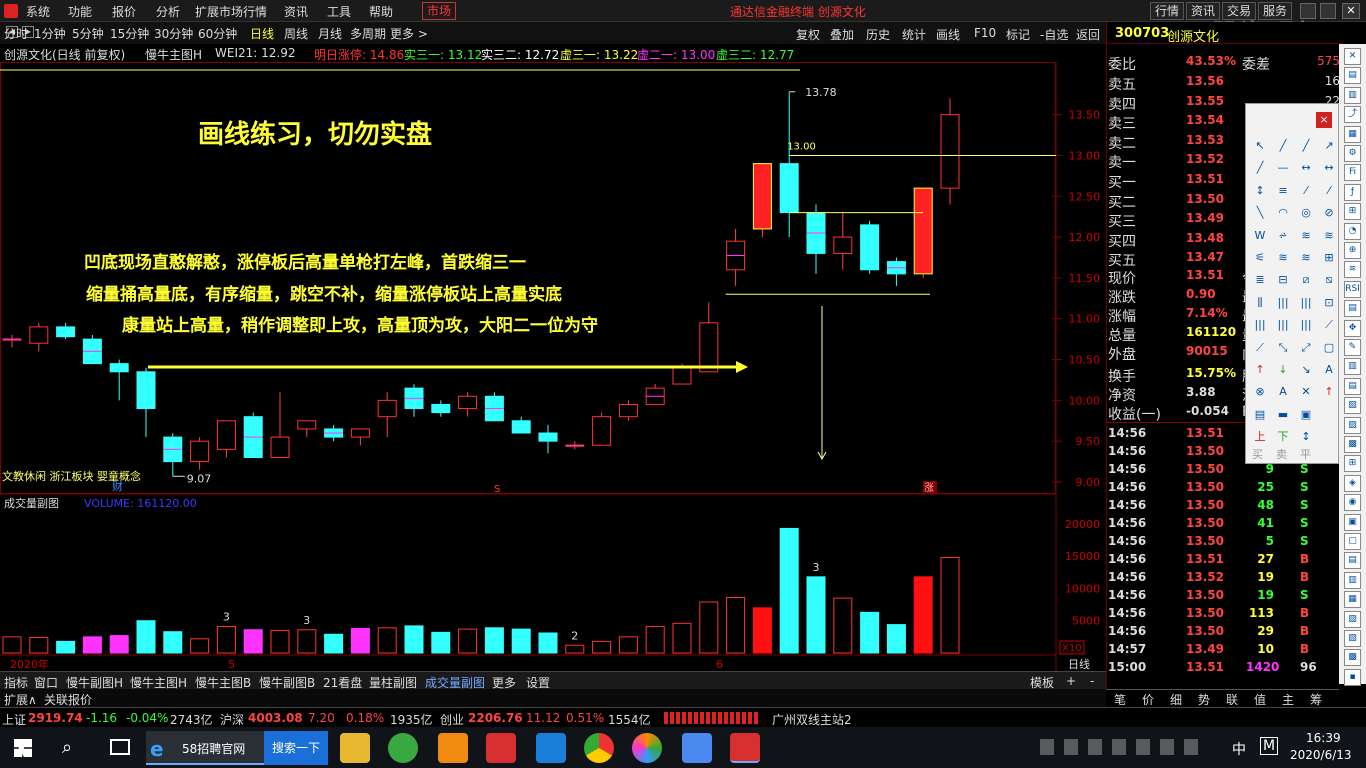 Image resolution: width=1366 pixels, height=768 pixels. I want to click on tick-row: 14:56 13.52 19 B, so click(1224, 577).